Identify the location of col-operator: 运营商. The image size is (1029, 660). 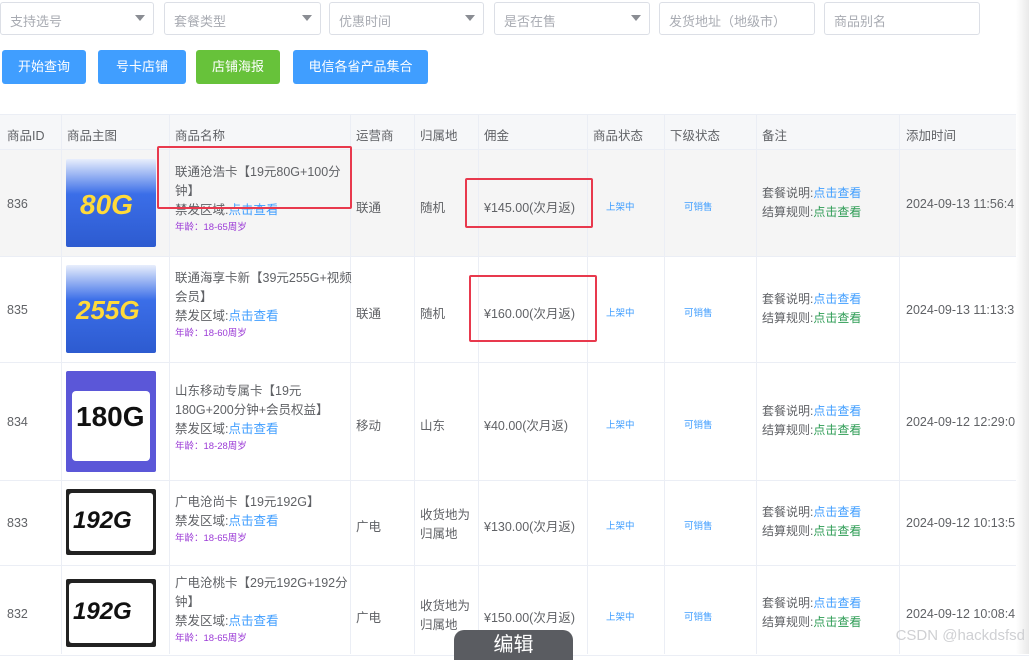
(375, 136).